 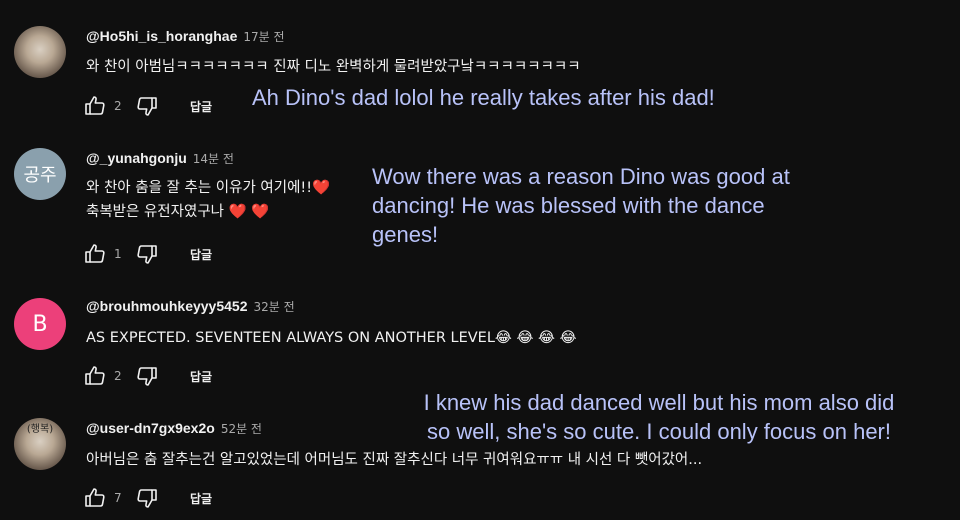 What do you see at coordinates (568, 205) in the screenshot?
I see `translation-line: dancing! He was blessed with the dance` at bounding box center [568, 205].